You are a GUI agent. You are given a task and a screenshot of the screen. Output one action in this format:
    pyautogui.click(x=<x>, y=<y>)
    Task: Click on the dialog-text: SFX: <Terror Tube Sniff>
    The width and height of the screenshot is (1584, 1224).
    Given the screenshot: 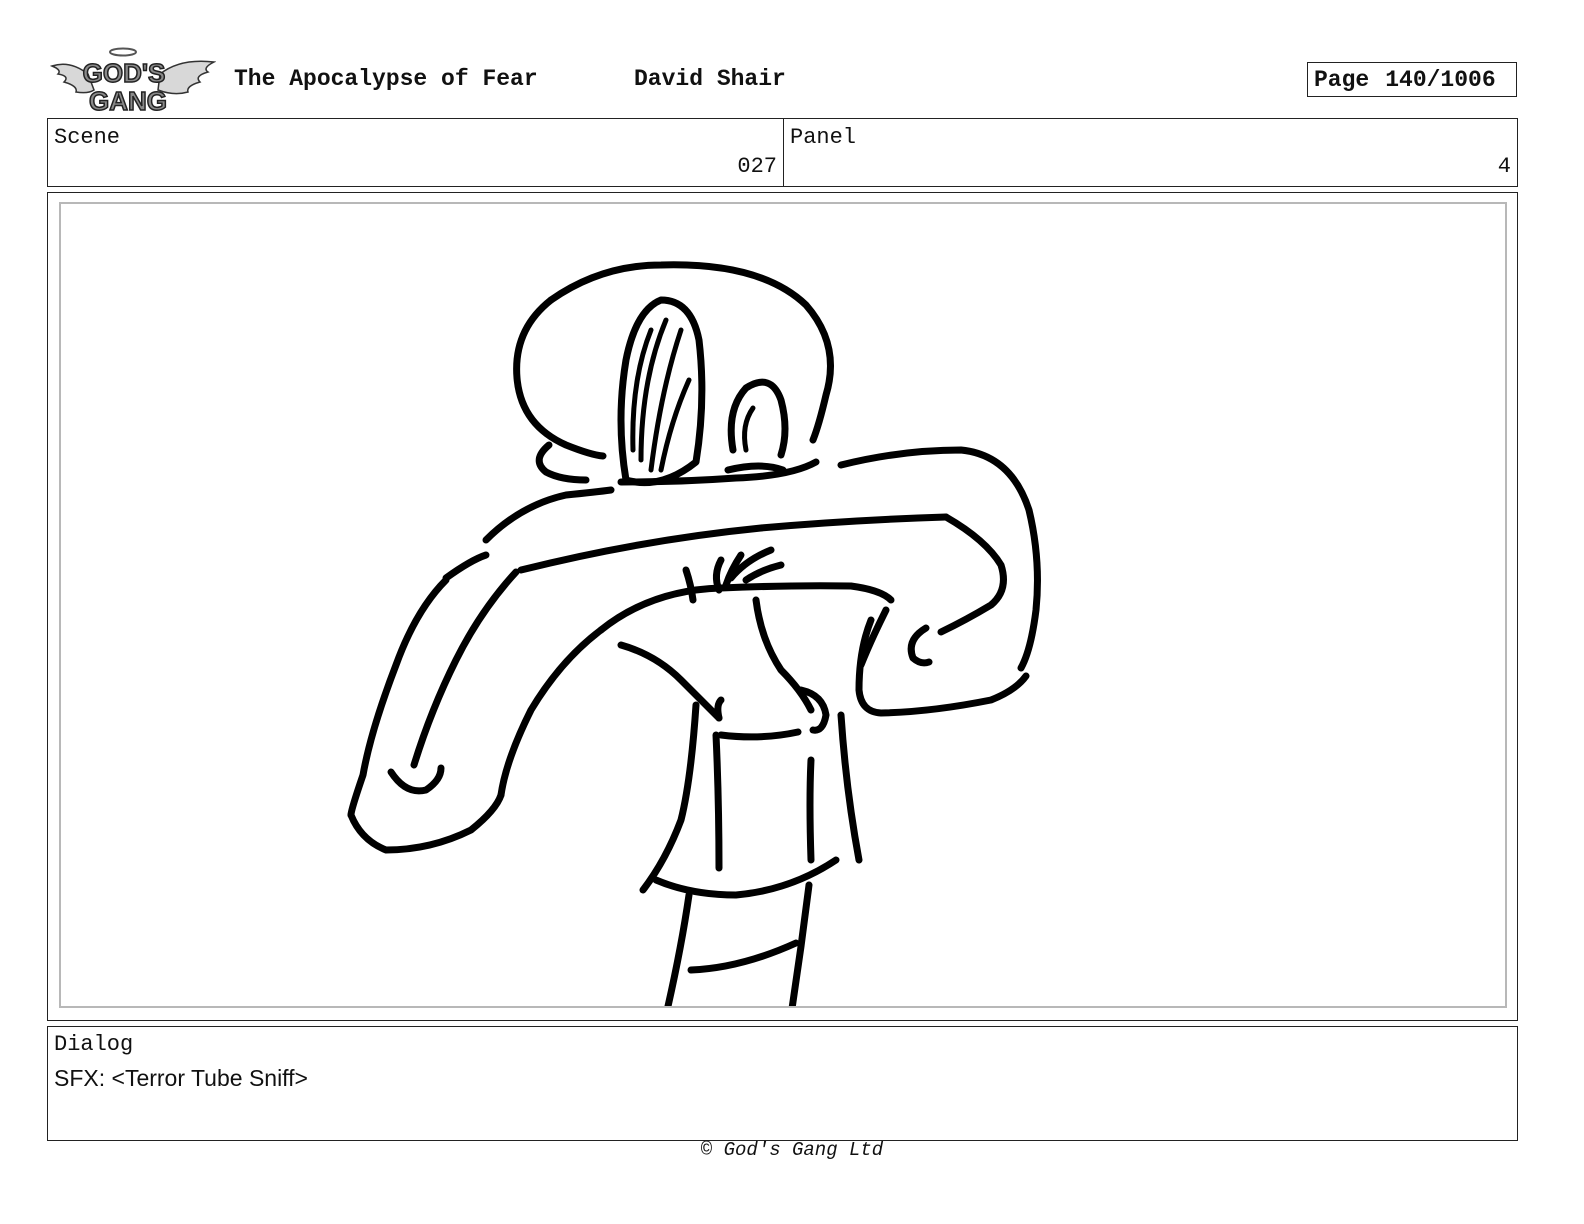 What is the action you would take?
    pyautogui.click(x=181, y=1078)
    